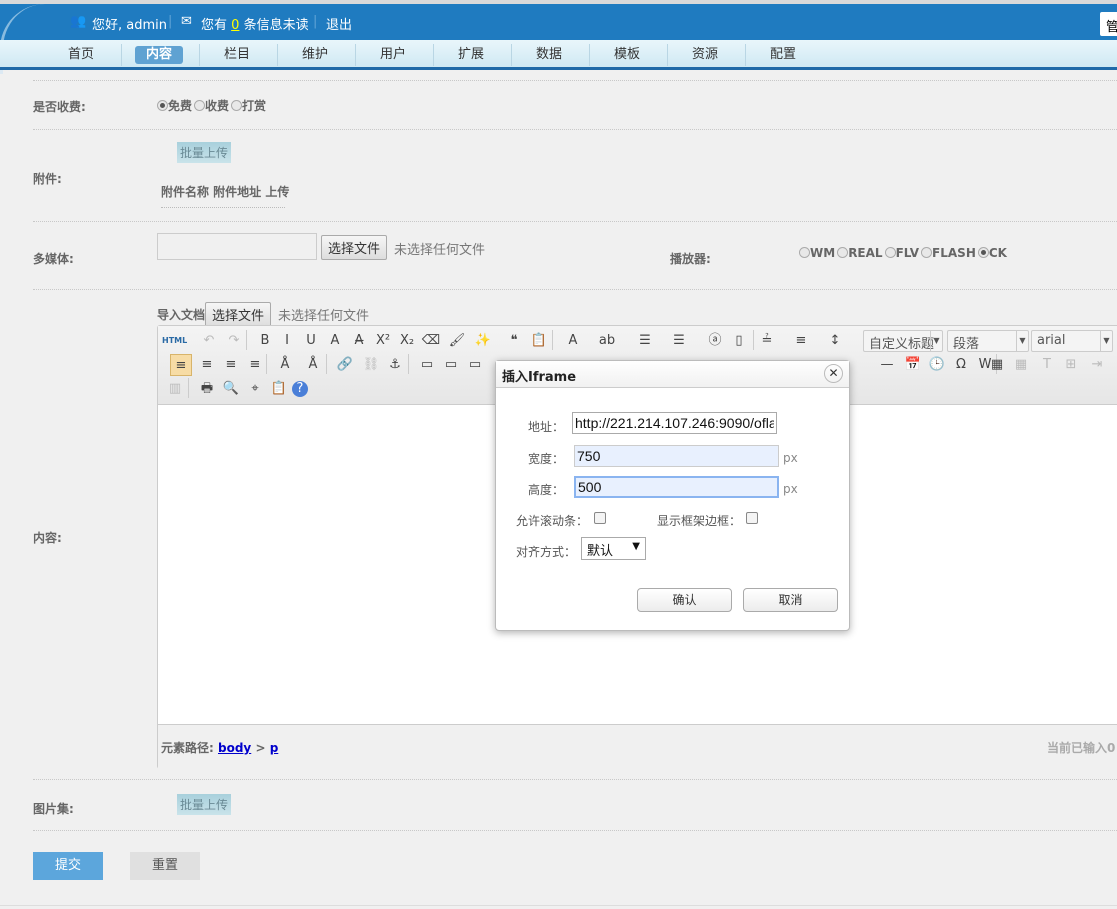  I want to click on link-icon: 🔗, so click(345, 365).